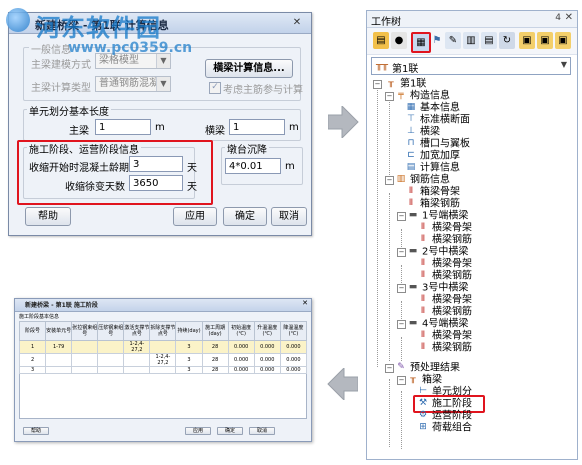 The image size is (582, 465). I want to click on tree-node-mb3-skeleton: Ⅱ 横梁骨架, so click(444, 300).